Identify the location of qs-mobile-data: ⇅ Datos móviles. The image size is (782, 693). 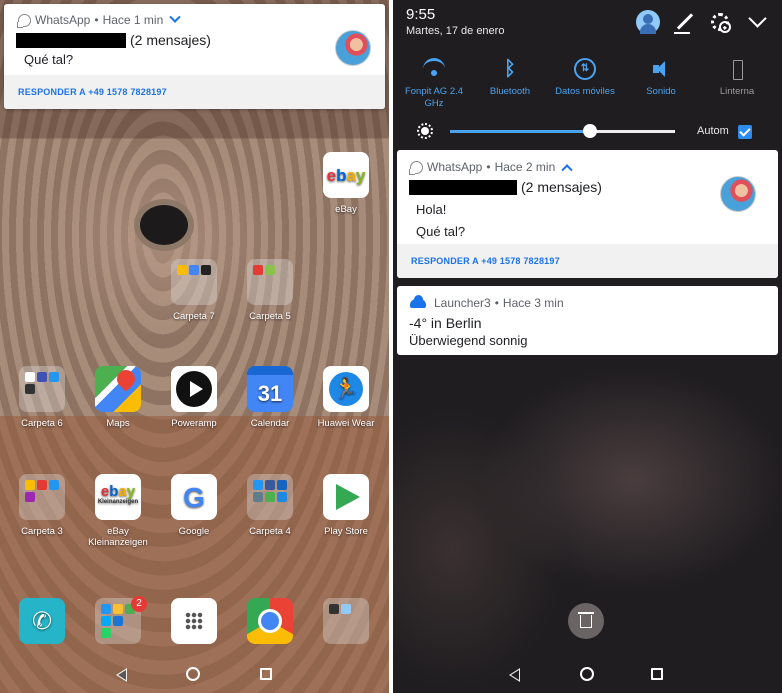
(585, 78).